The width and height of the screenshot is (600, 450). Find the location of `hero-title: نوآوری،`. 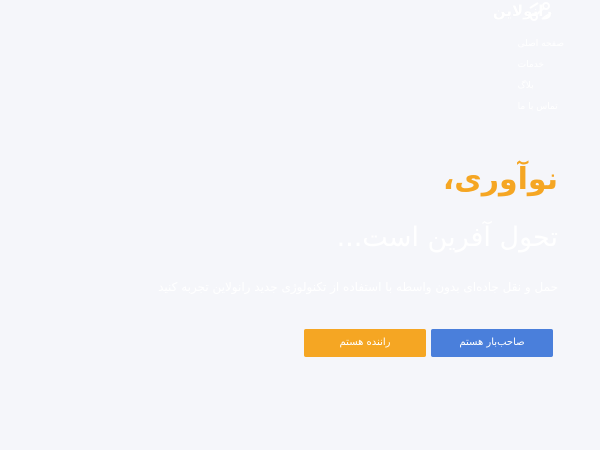

hero-title: نوآوری، is located at coordinates (500, 179).